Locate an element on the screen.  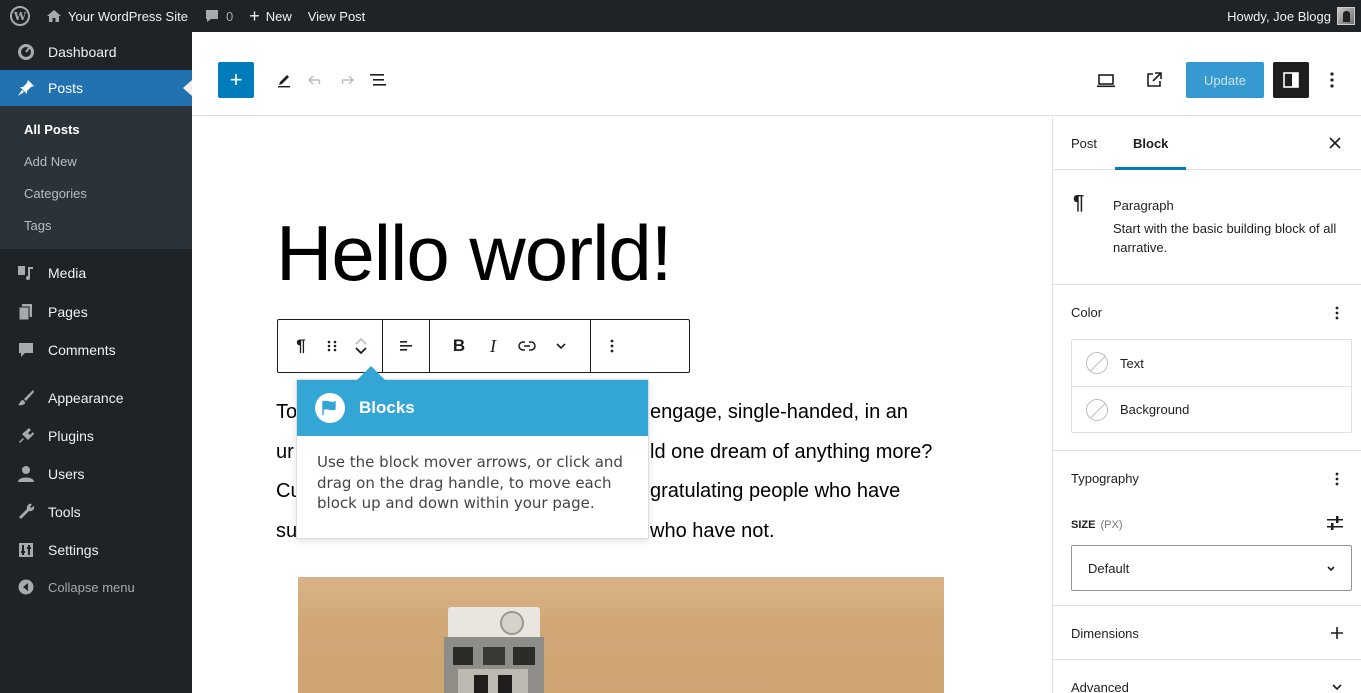
dimensions-add-button is located at coordinates (1337, 633).